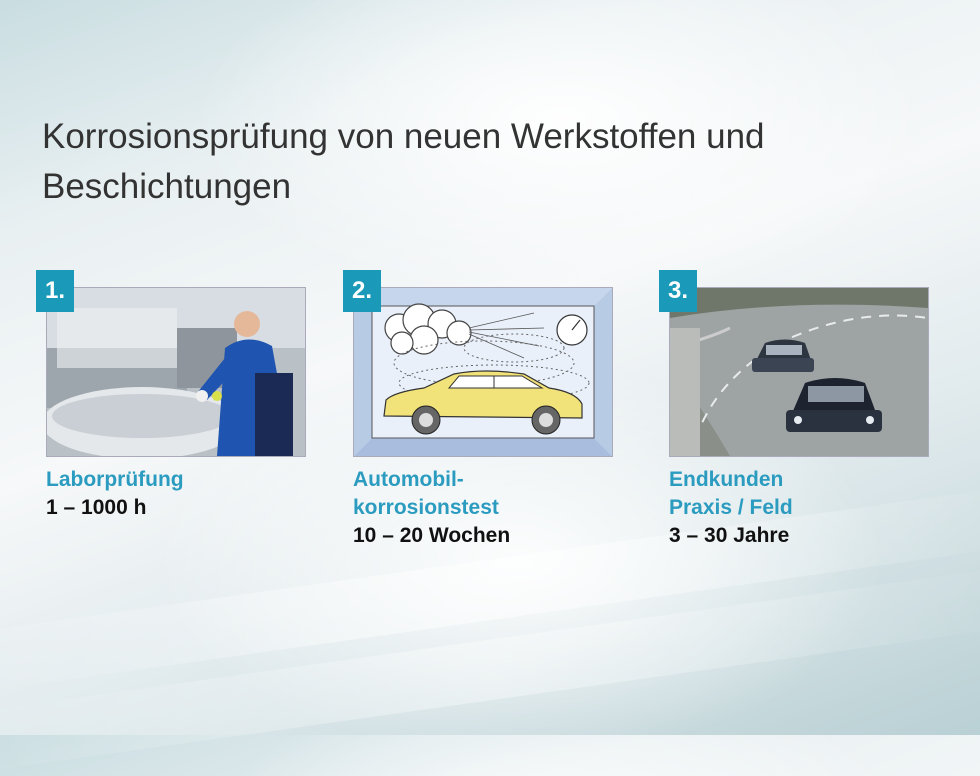 Image resolution: width=980 pixels, height=776 pixels. I want to click on caption-duration: 10 – 20 Wochen, so click(432, 535).